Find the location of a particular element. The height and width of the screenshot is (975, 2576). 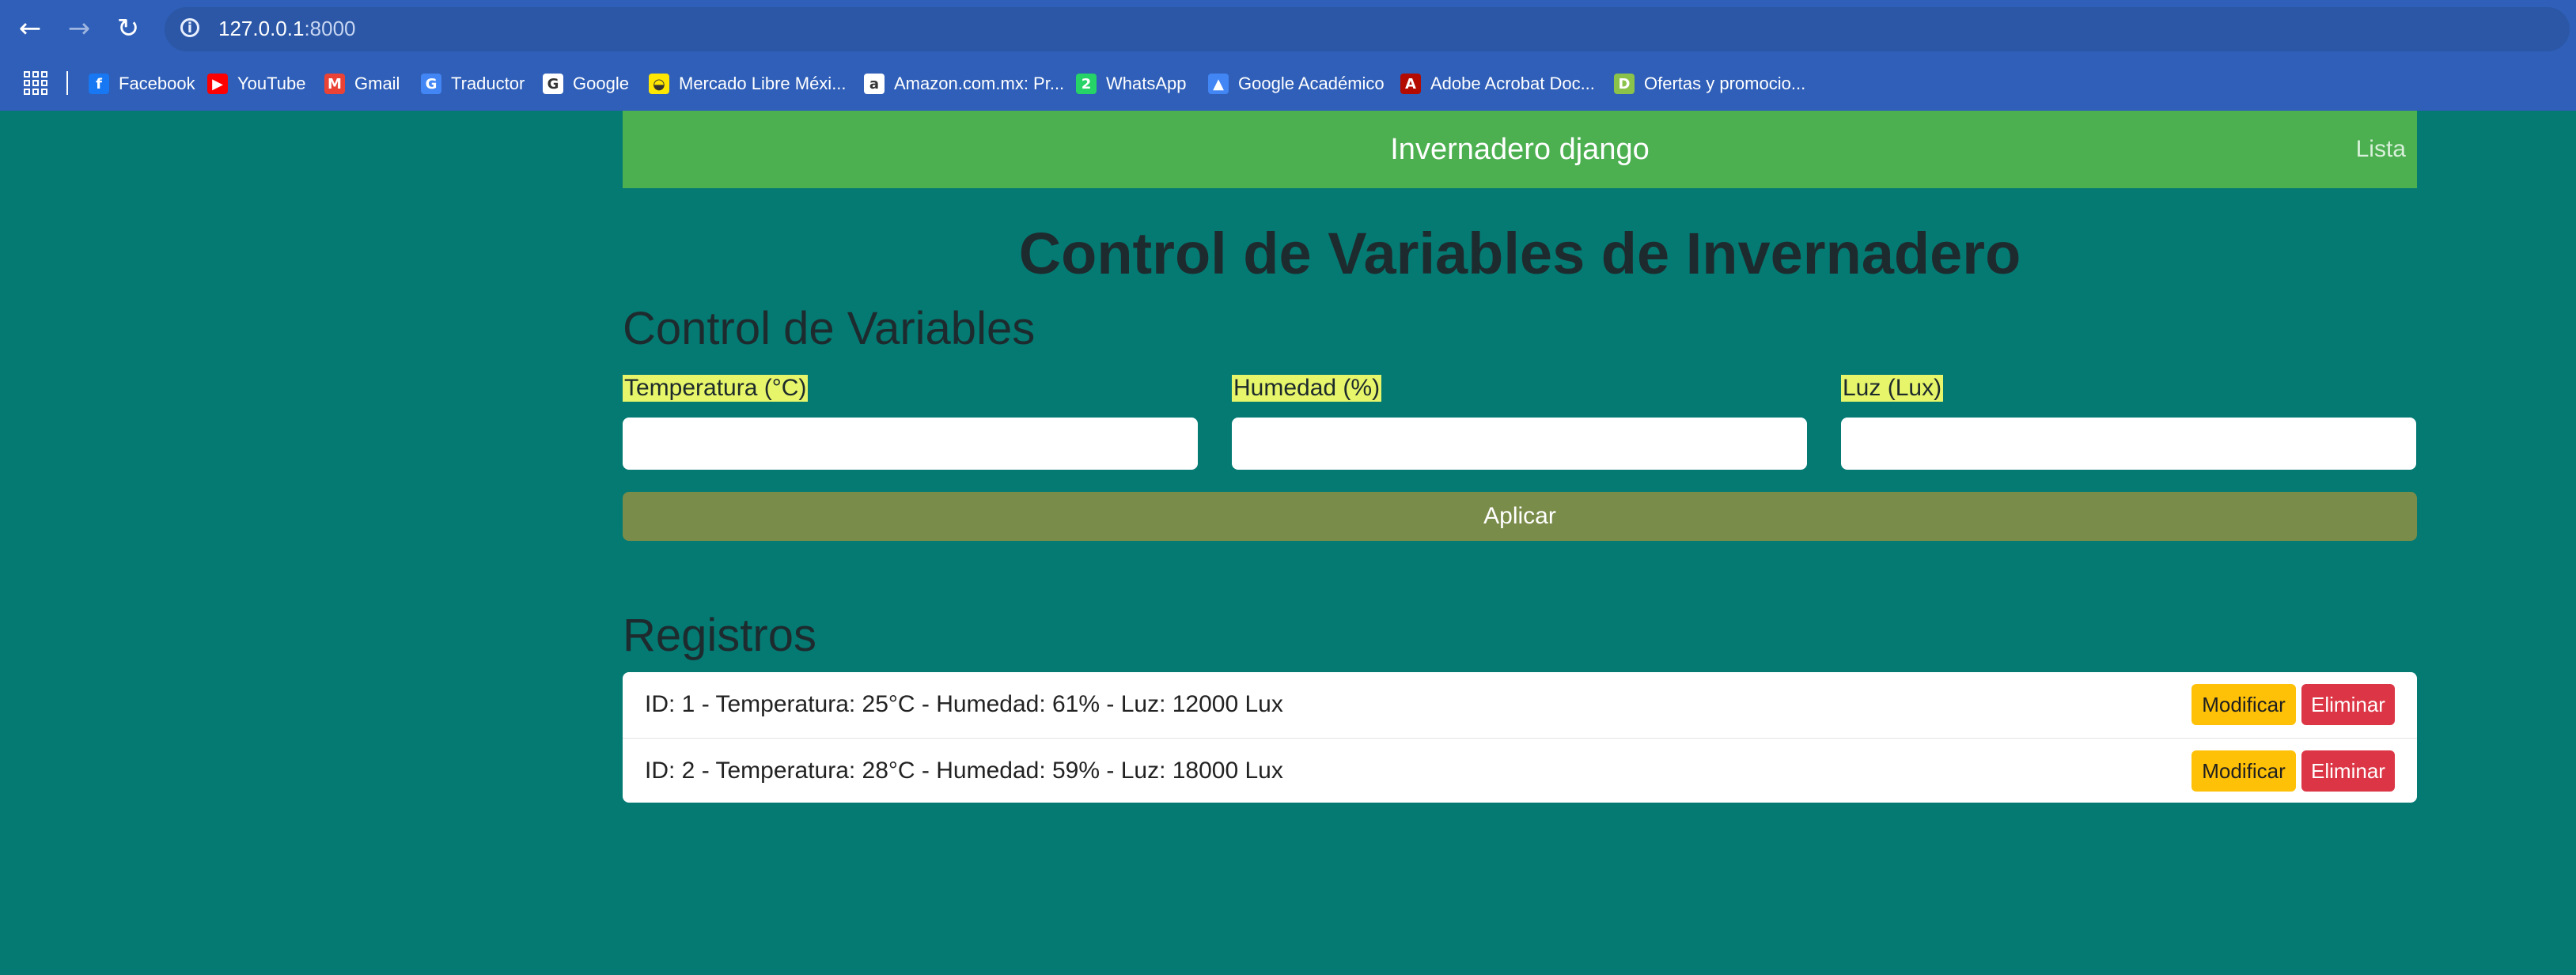

url-text: 127.0.0.1:8000 is located at coordinates (287, 29).